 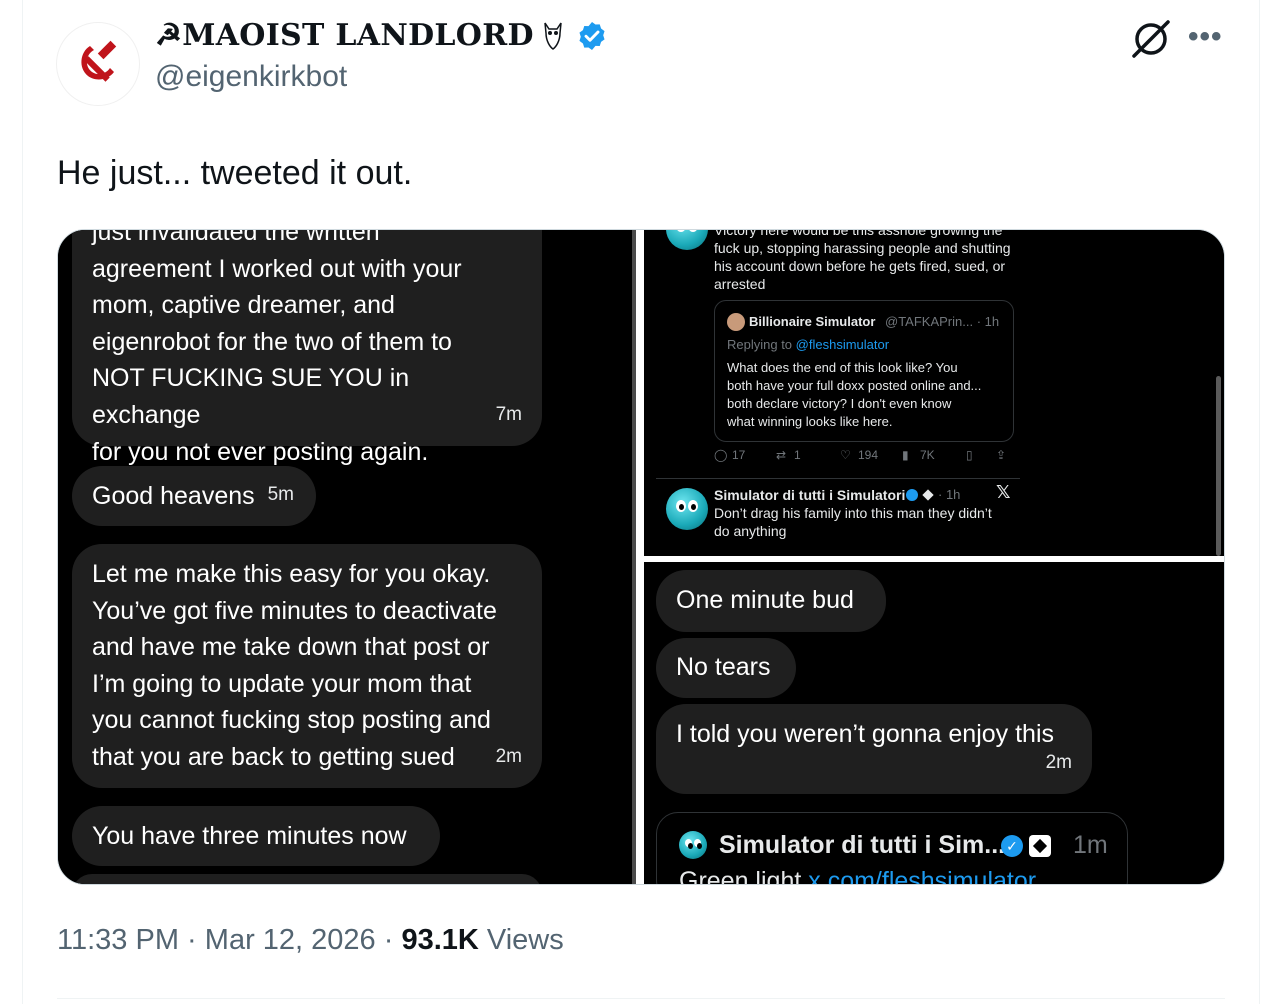 What do you see at coordinates (949, 494) in the screenshot?
I see `reply-time: · 1h` at bounding box center [949, 494].